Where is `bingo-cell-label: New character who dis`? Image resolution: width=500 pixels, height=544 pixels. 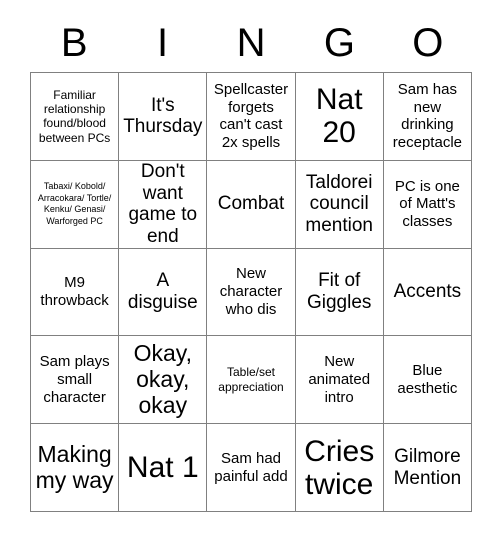 bingo-cell-label: New character who dis is located at coordinates (251, 291).